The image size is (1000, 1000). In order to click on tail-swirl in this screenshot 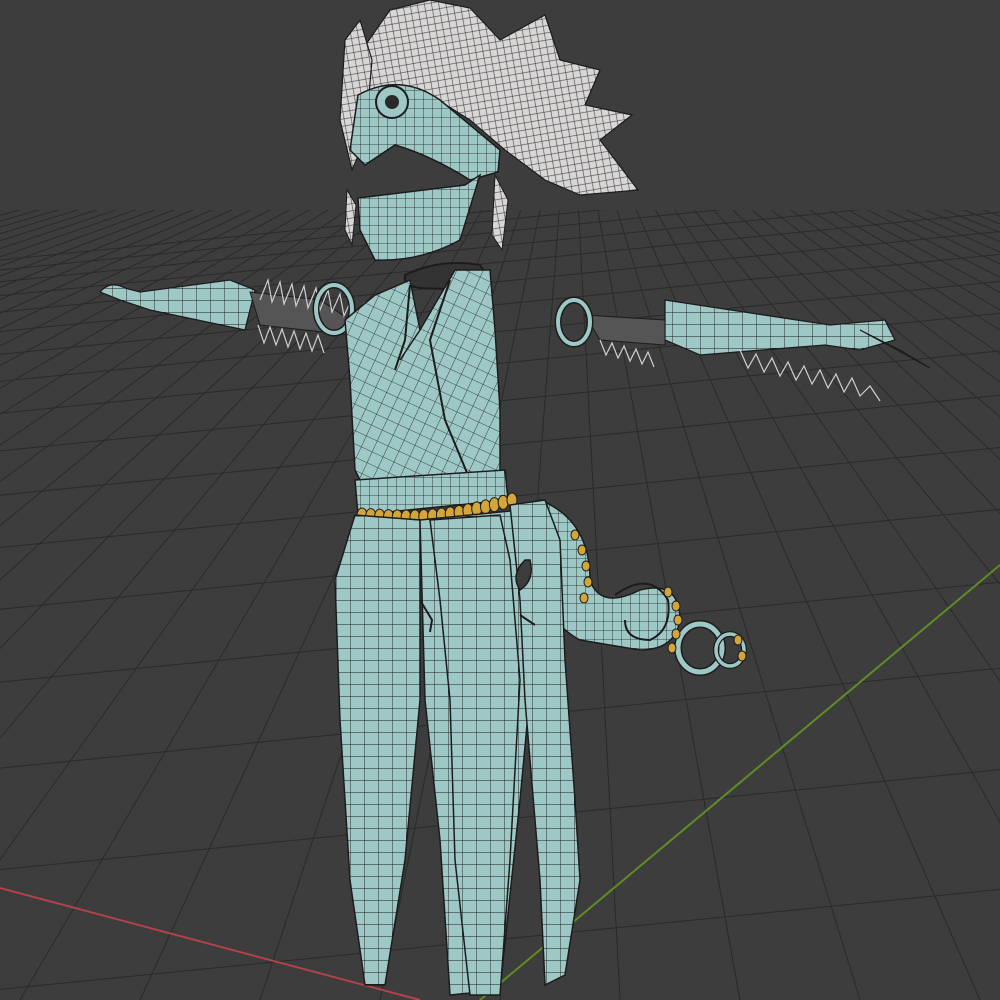, I will do `click(643, 587)`.